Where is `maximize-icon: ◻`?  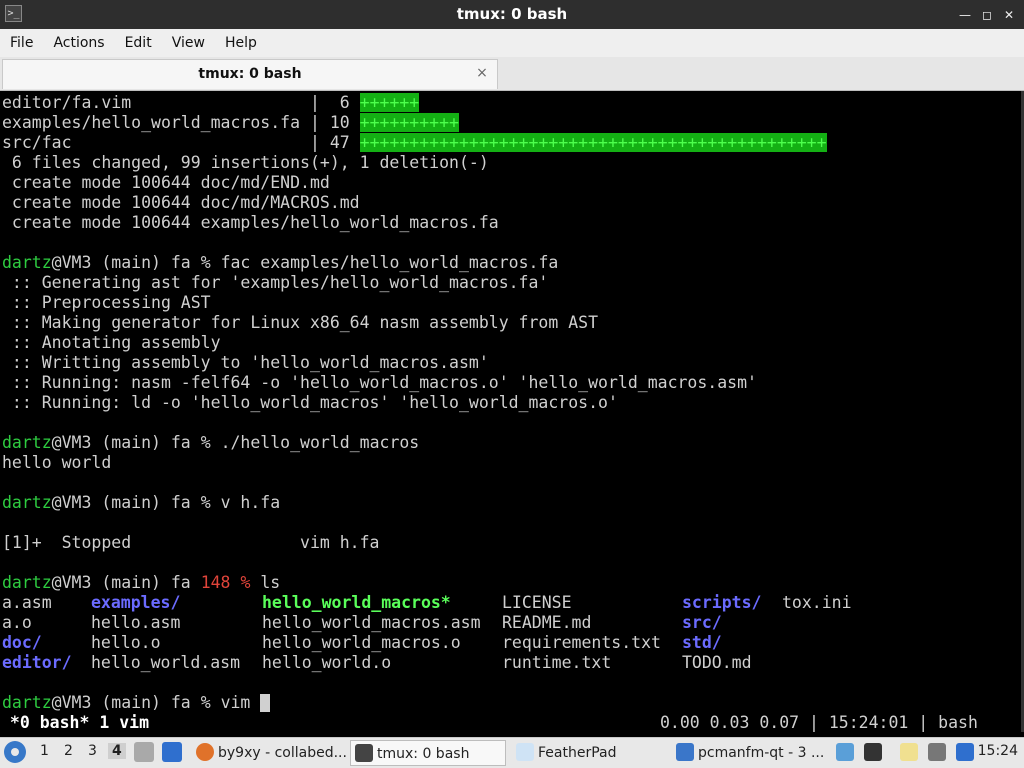 maximize-icon: ◻ is located at coordinates (987, 15).